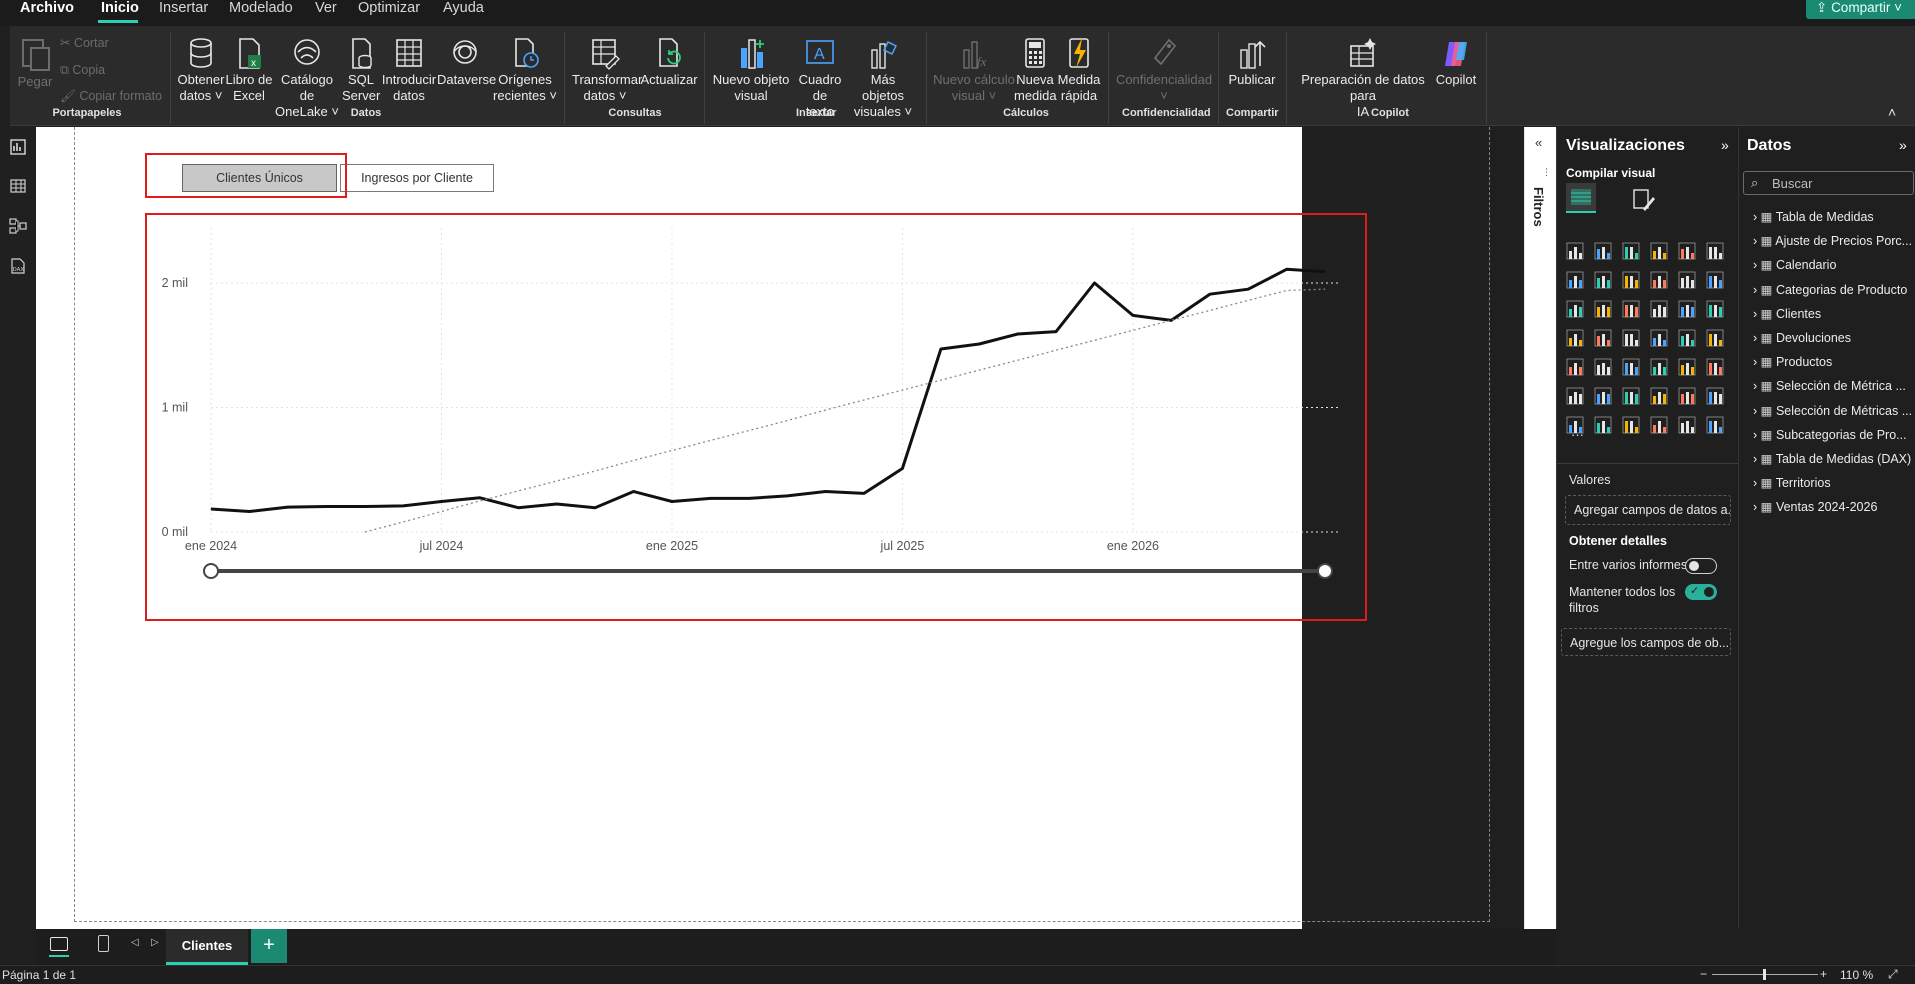  I want to click on data-table-item: › ▦ Calendario, so click(1833, 265).